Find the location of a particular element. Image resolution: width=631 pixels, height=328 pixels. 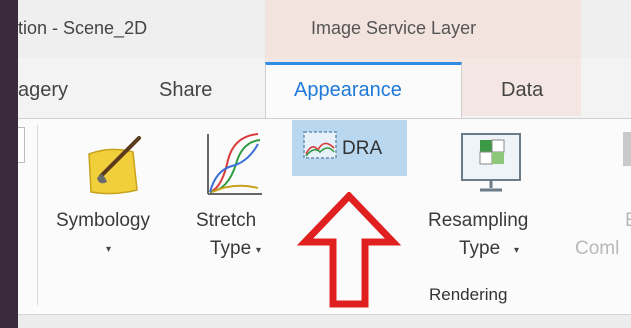

stretch-curve-icon is located at coordinates (234, 164).